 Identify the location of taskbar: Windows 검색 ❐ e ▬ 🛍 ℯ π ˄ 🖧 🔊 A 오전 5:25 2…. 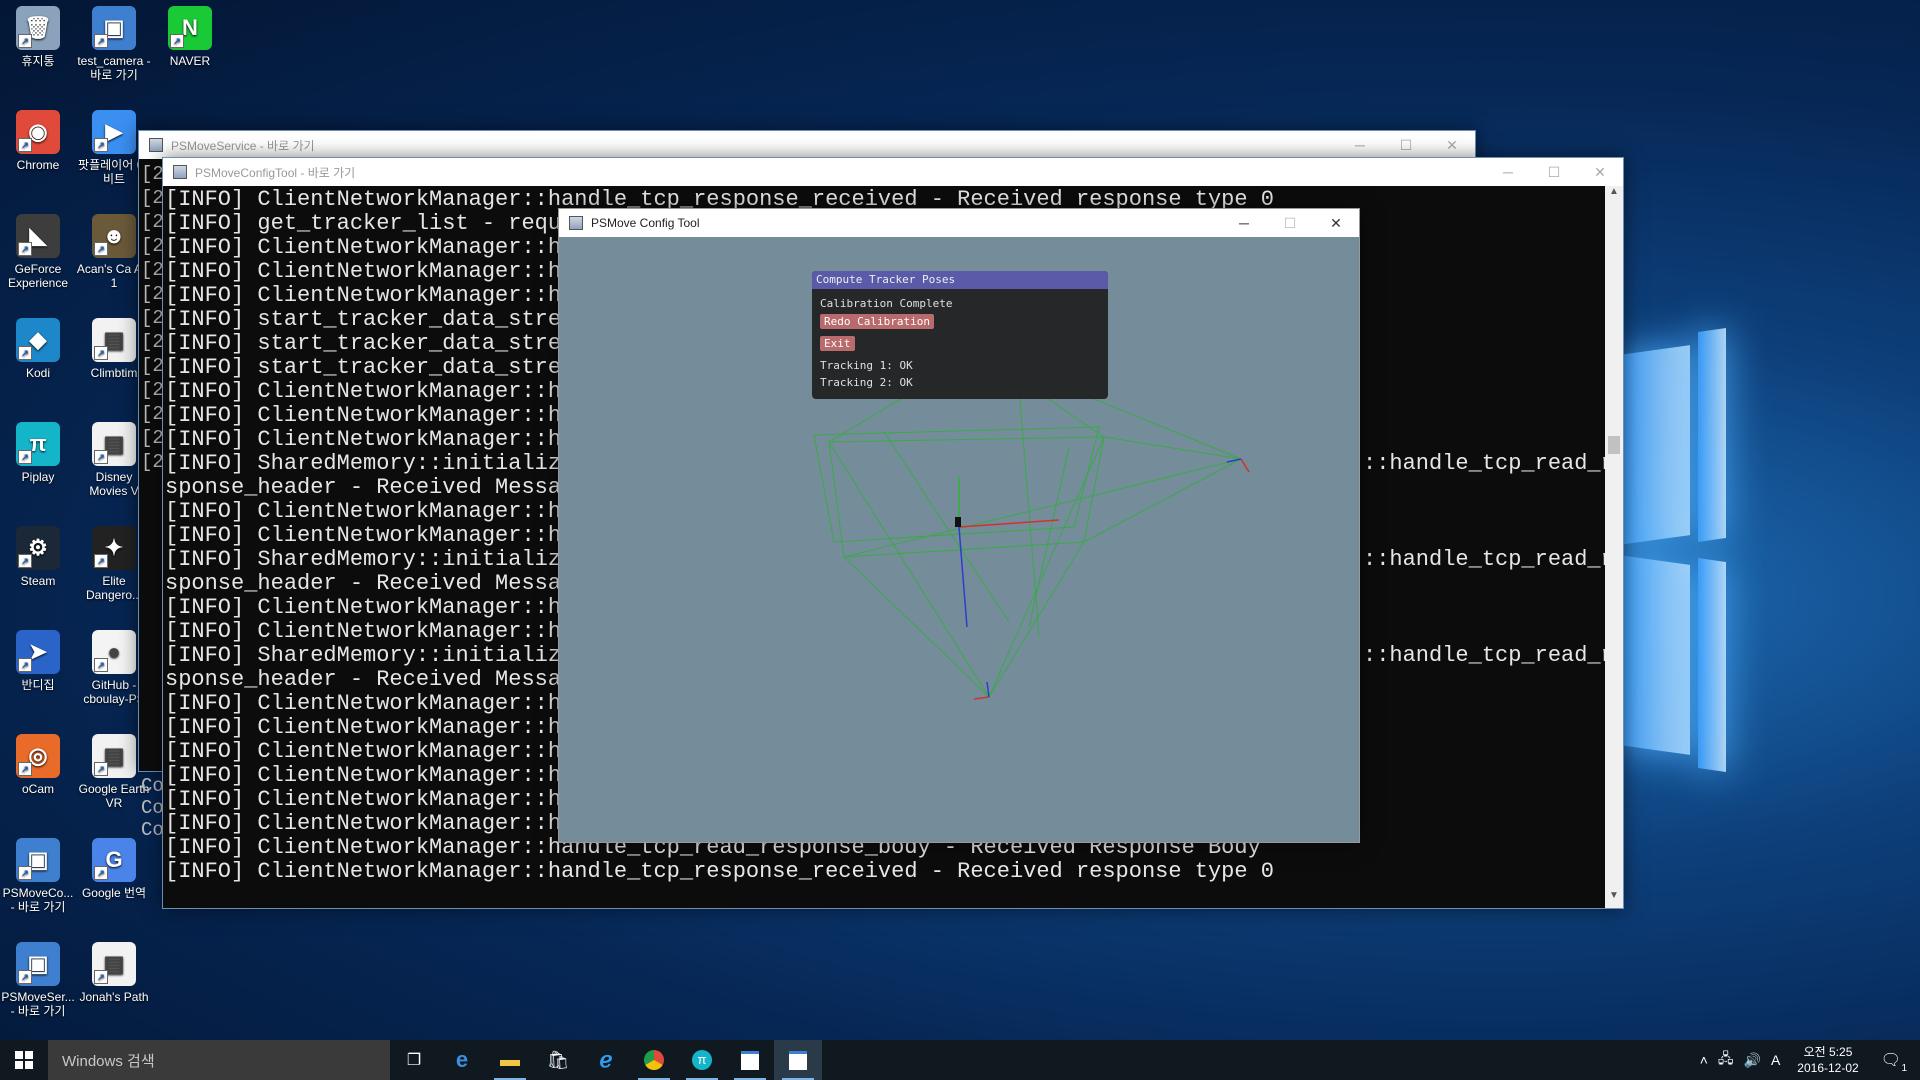
(960, 1060).